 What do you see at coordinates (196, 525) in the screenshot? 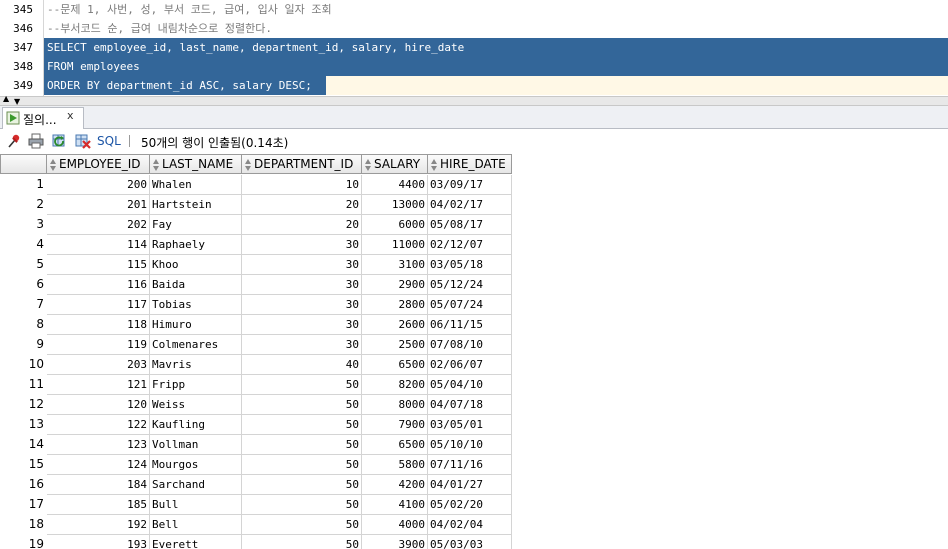
I see `cell-last-name: Bell` at bounding box center [196, 525].